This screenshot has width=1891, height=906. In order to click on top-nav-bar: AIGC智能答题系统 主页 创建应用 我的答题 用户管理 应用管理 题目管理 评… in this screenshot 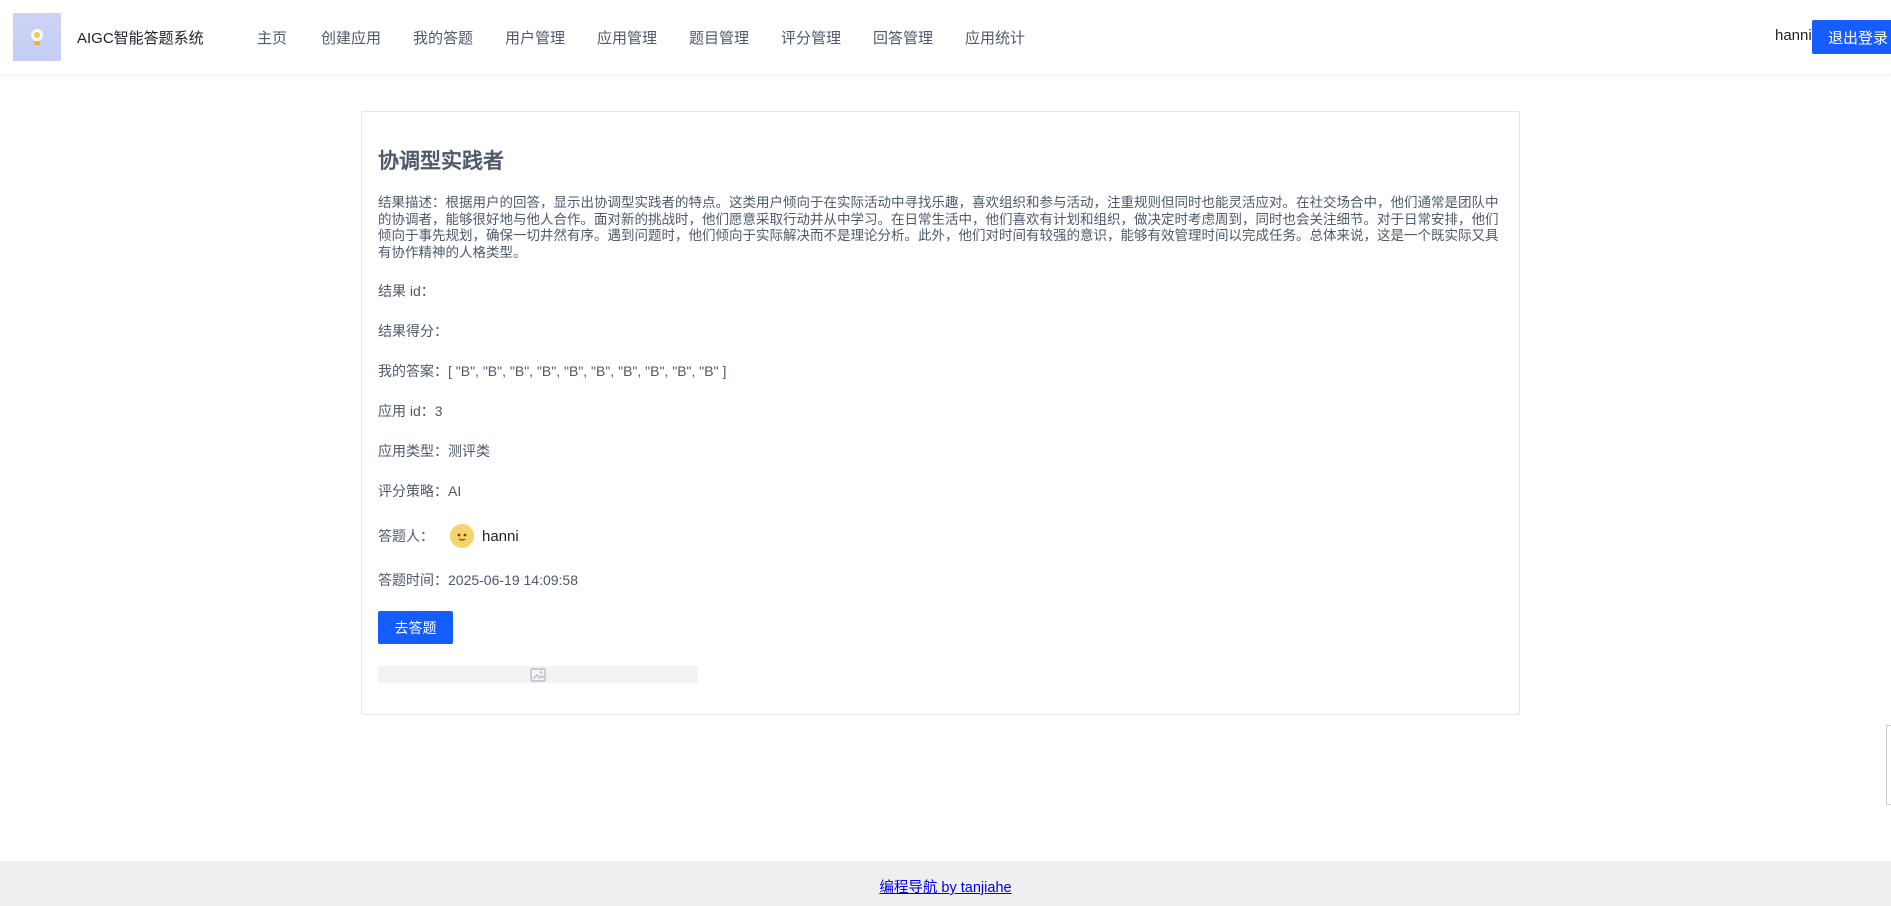, I will do `click(945, 37)`.